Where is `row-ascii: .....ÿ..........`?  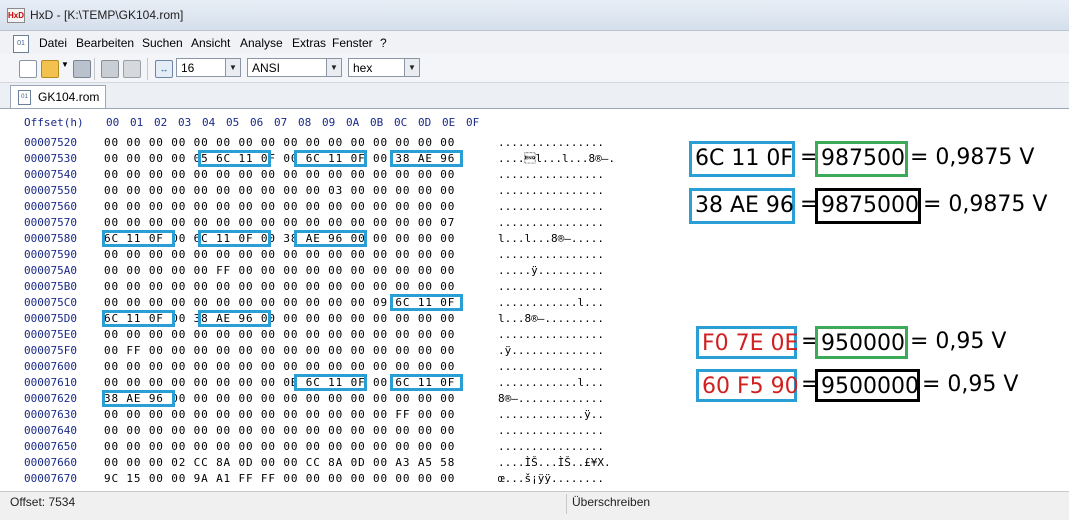
row-ascii: .....ÿ.......... is located at coordinates (551, 270).